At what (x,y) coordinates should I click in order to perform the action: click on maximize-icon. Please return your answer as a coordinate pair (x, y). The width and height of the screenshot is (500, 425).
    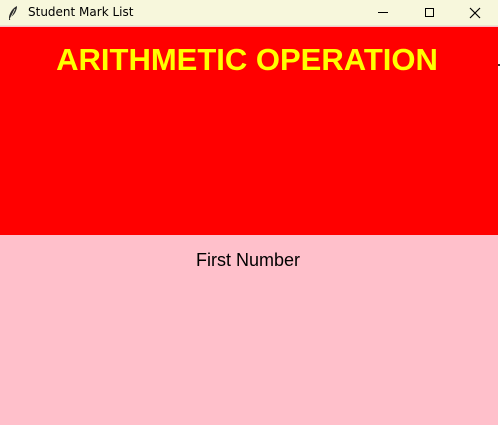
    Looking at the image, I should click on (429, 12).